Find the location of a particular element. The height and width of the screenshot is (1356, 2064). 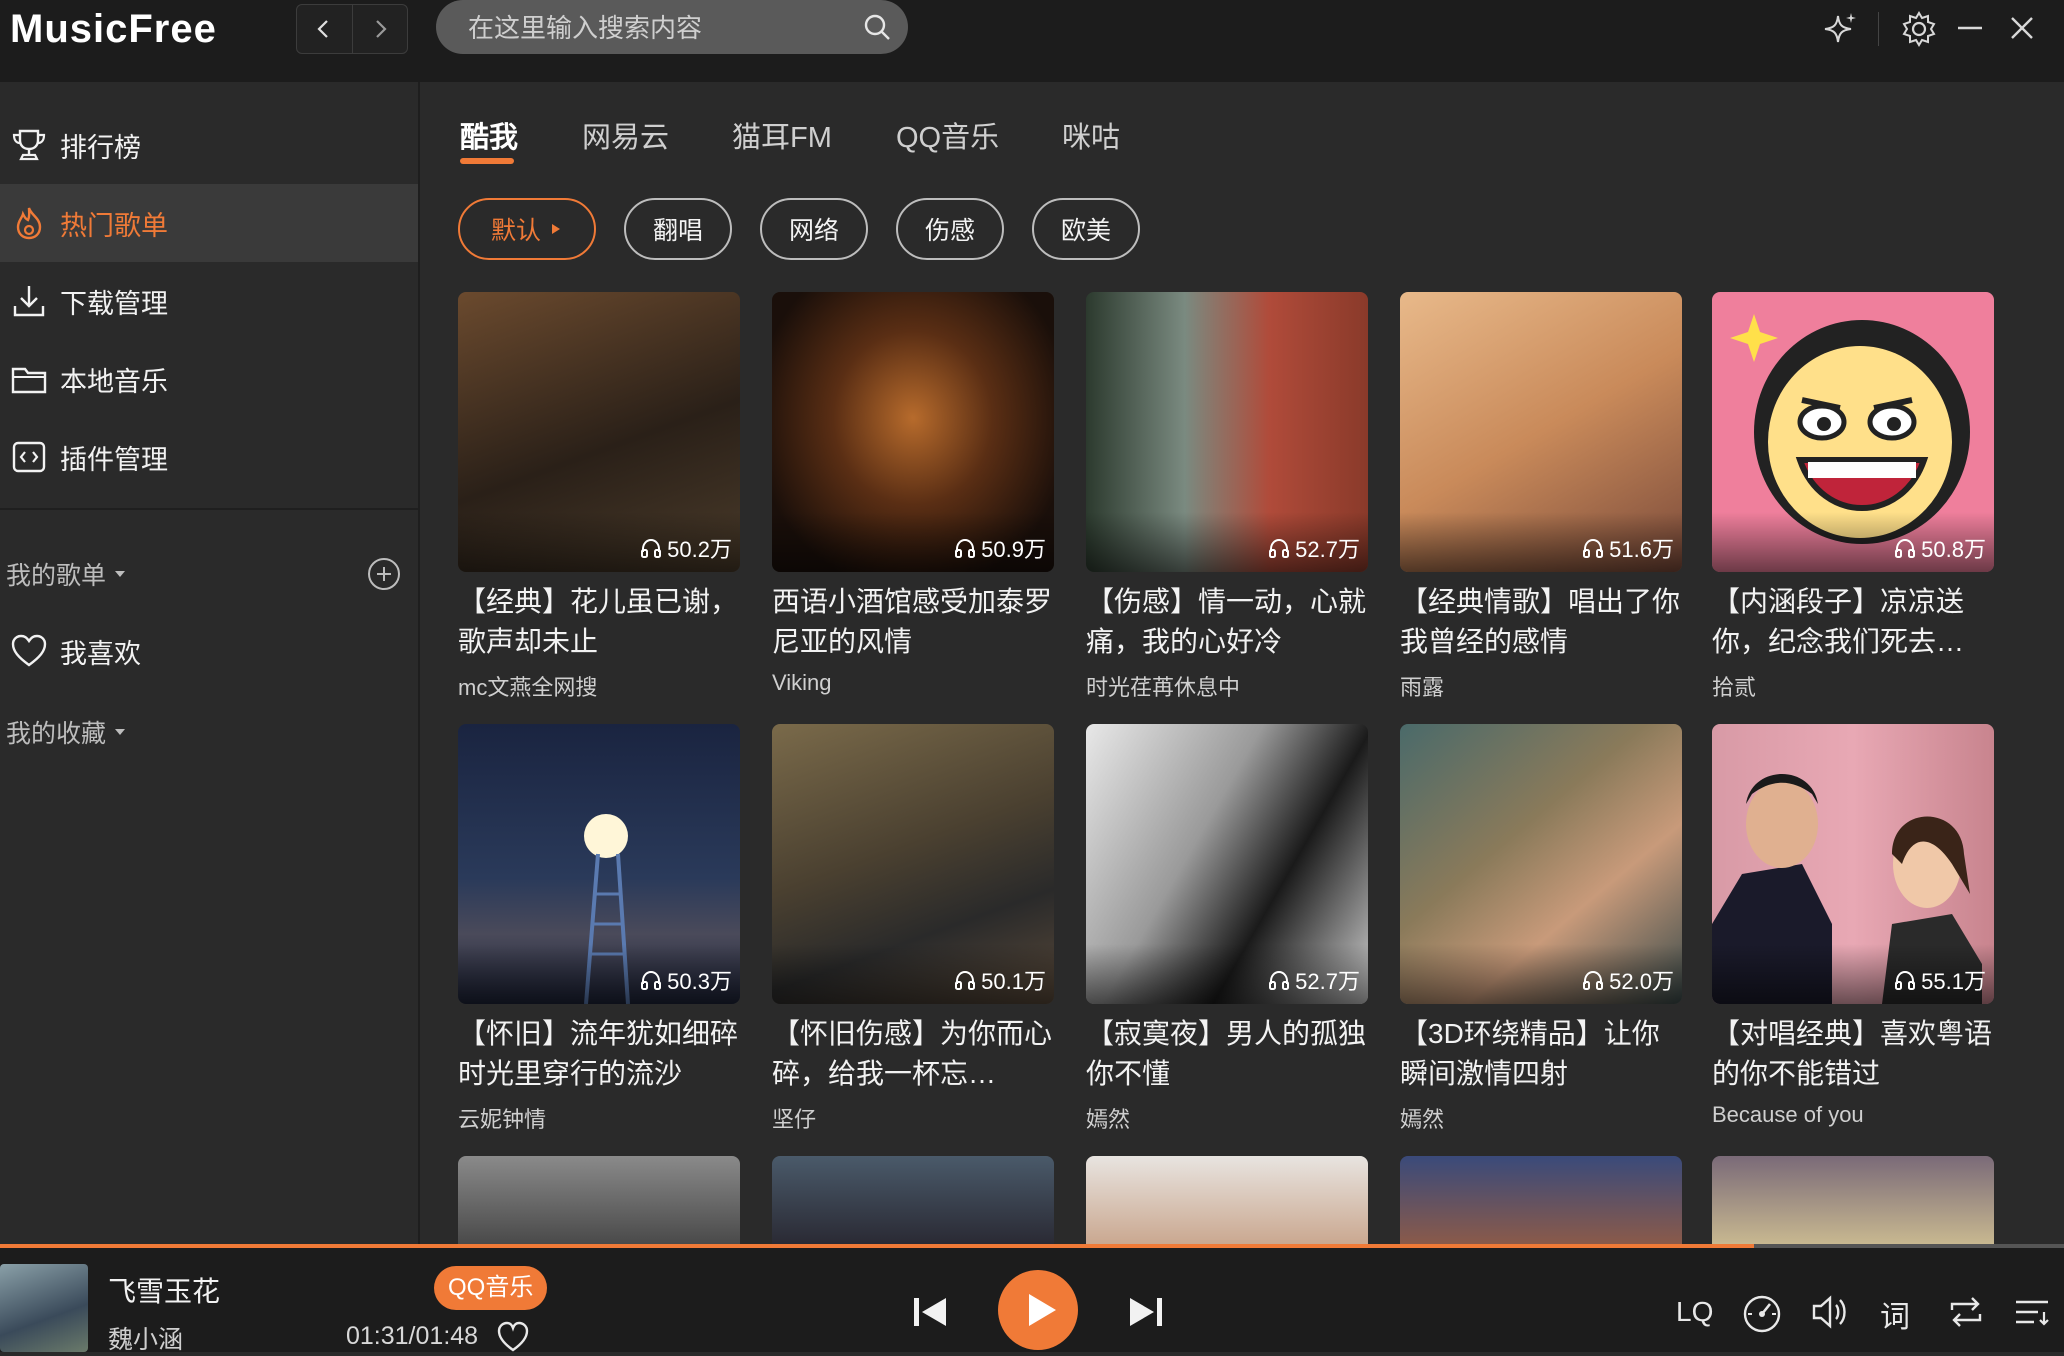

my-collections-header: 我的收藏 is located at coordinates (67, 732).